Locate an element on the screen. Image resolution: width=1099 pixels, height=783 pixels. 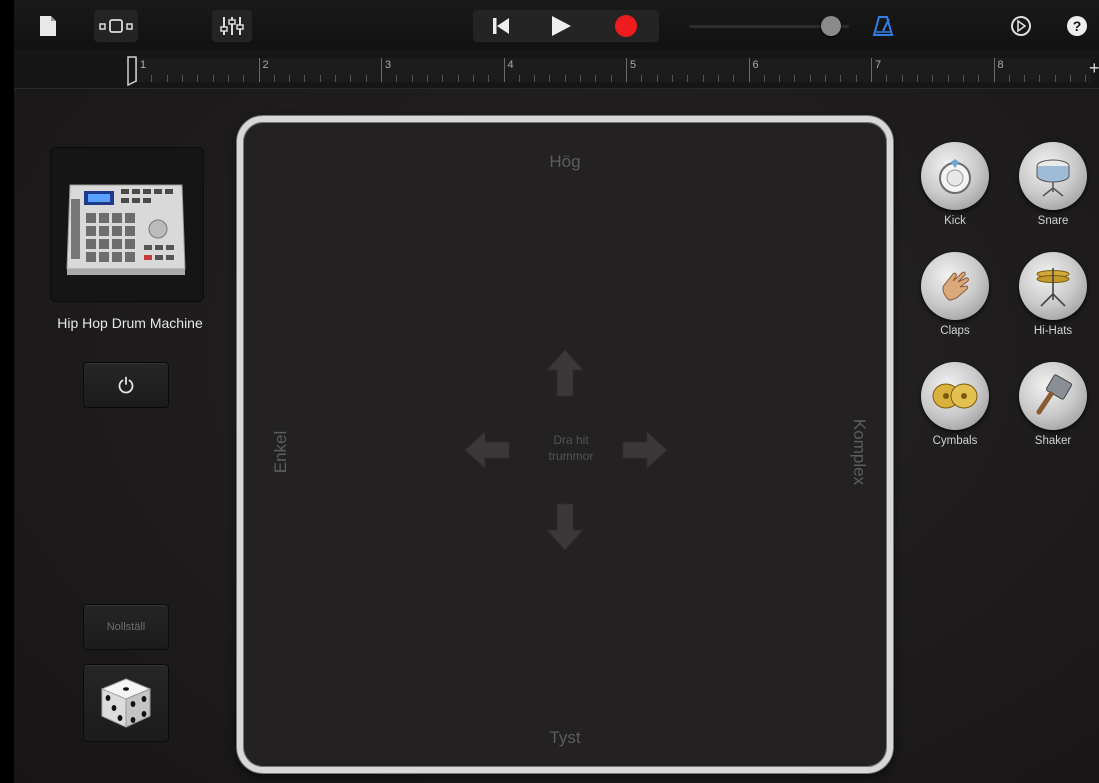
randomize-button is located at coordinates (126, 703).